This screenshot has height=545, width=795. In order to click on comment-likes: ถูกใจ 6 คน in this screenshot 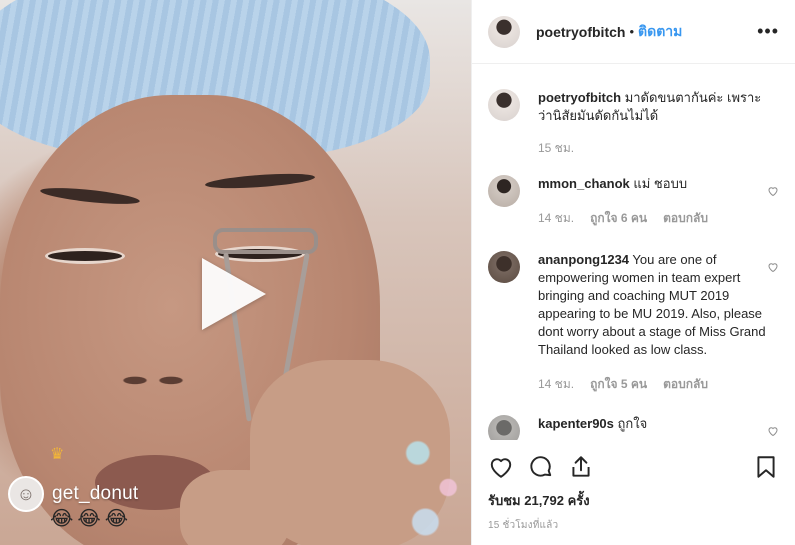, I will do `click(618, 218)`.